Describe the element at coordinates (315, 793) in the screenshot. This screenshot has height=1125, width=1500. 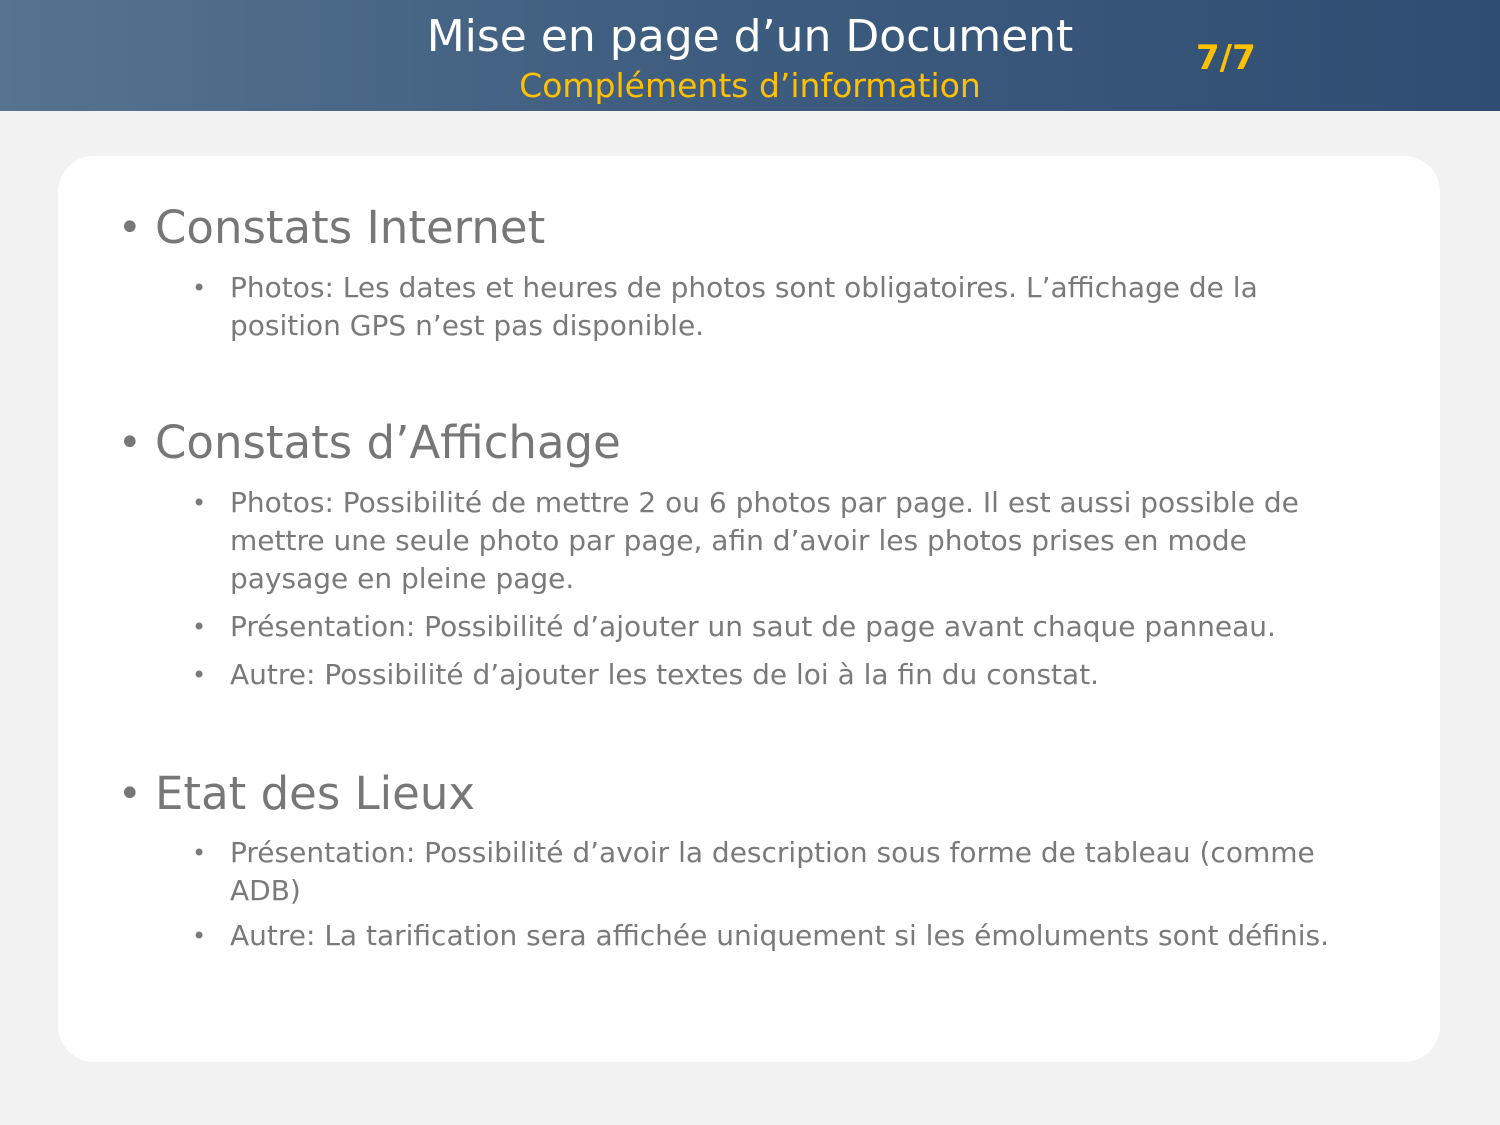
I see `section-heading: Etat des Lieux` at that location.